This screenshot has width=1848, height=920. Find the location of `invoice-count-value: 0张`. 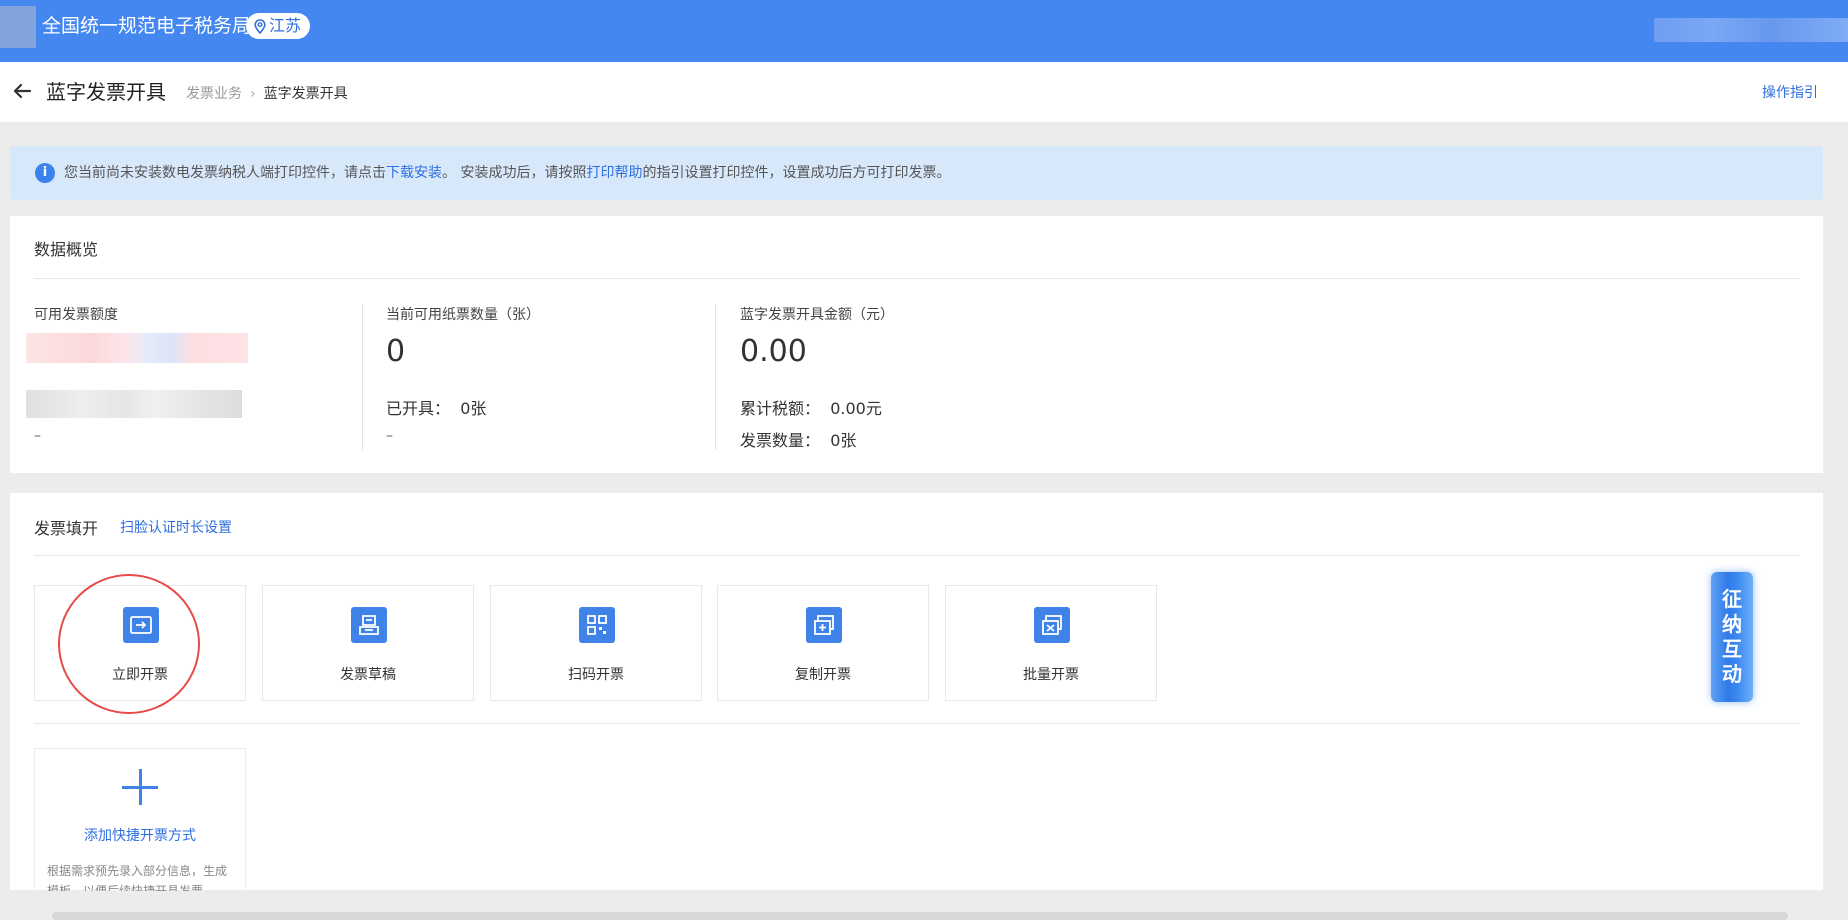

invoice-count-value: 0张 is located at coordinates (843, 440).